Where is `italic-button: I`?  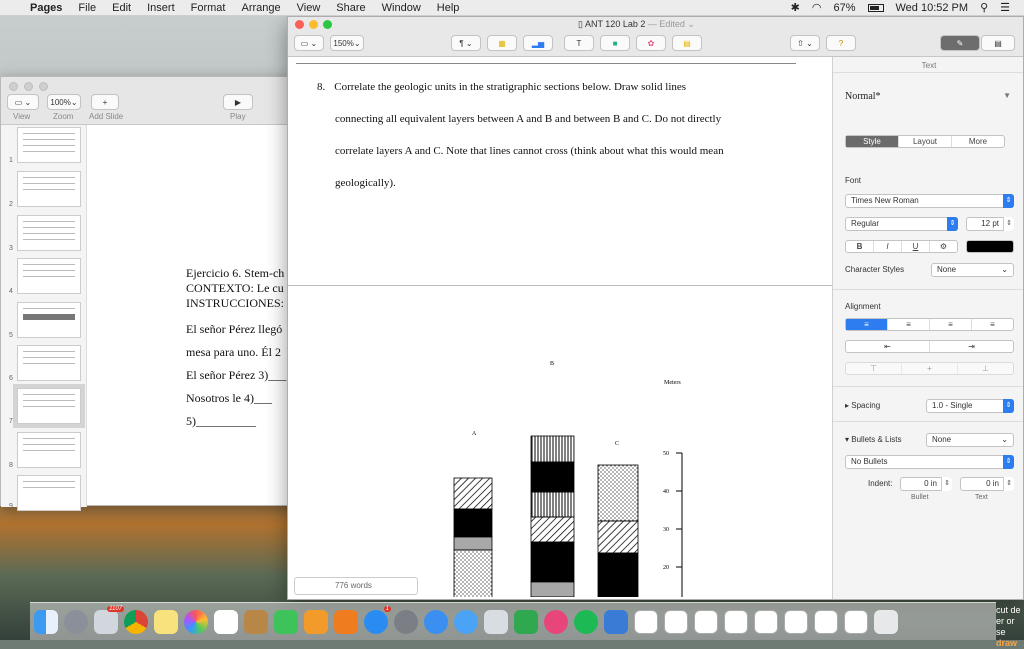
italic-button: I is located at coordinates (888, 246).